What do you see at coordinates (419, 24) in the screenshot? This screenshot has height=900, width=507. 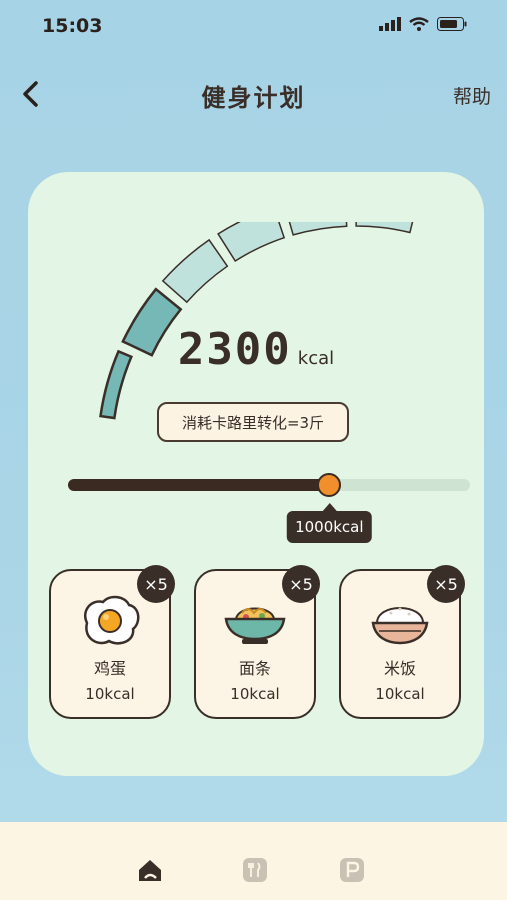 I see `wifi-icon` at bounding box center [419, 24].